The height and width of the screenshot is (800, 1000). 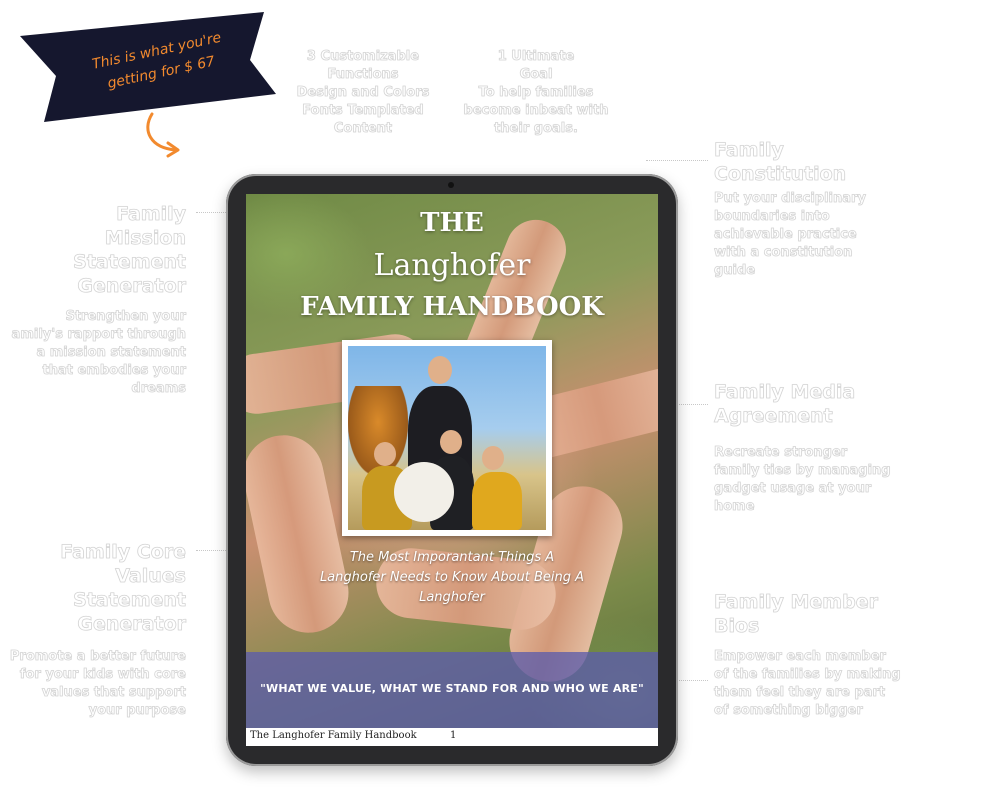 What do you see at coordinates (814, 162) in the screenshot?
I see `constitution-title: Family Constitution` at bounding box center [814, 162].